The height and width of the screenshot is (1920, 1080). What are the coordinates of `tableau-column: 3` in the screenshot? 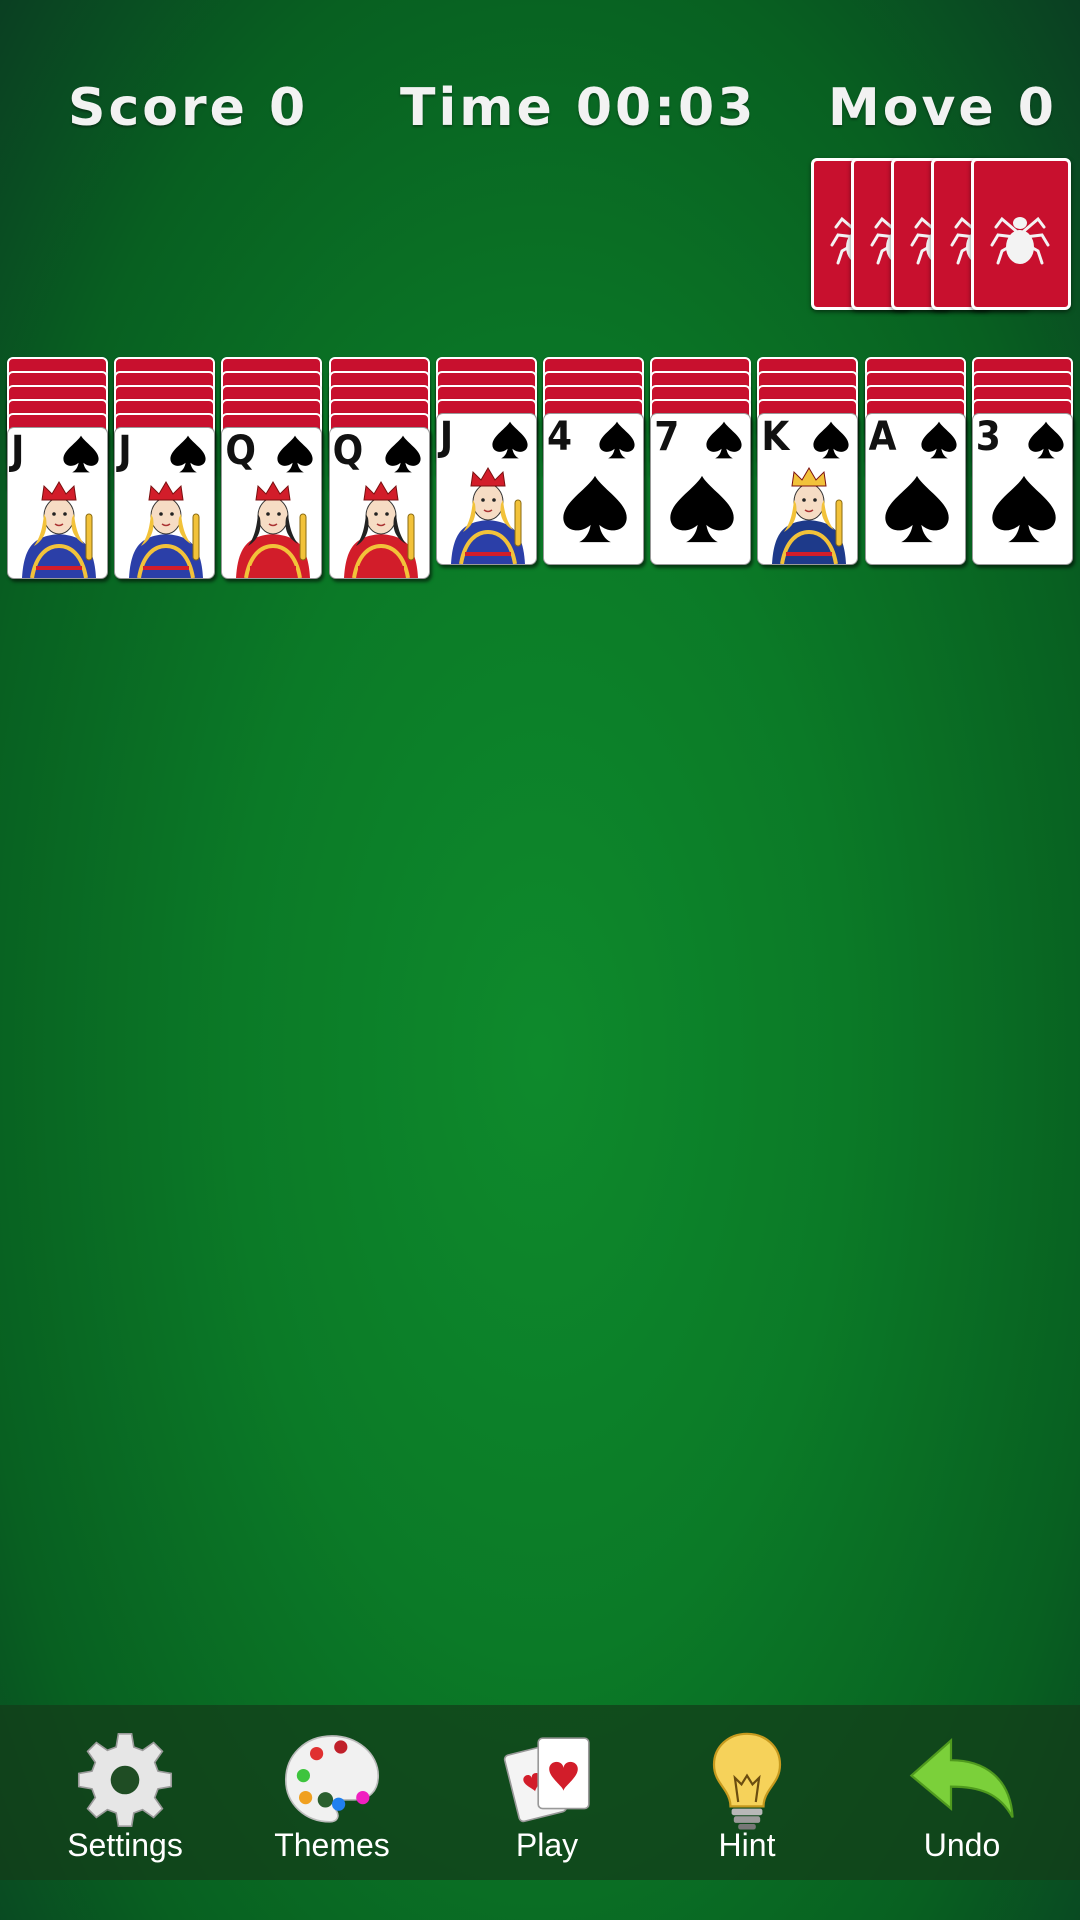 It's located at (1022, 472).